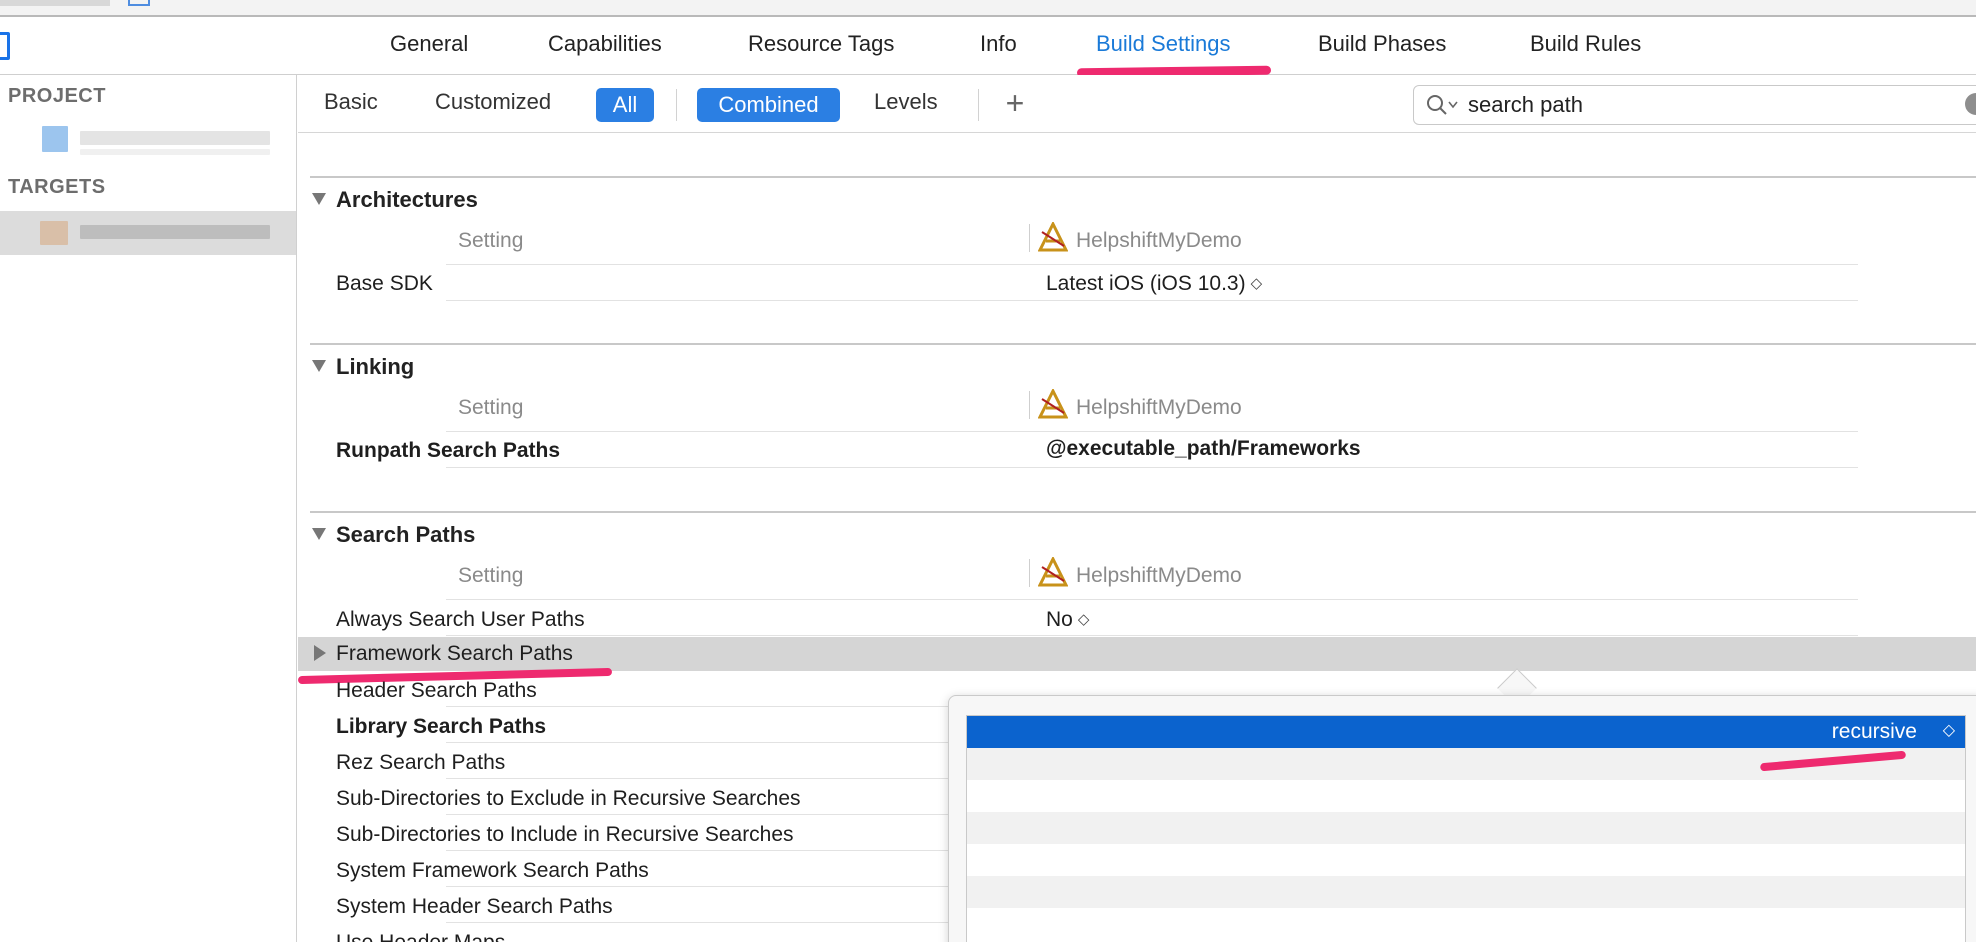 This screenshot has width=1976, height=942. What do you see at coordinates (420, 936) in the screenshot?
I see `setting-use-header-maps: Use Header Maps` at bounding box center [420, 936].